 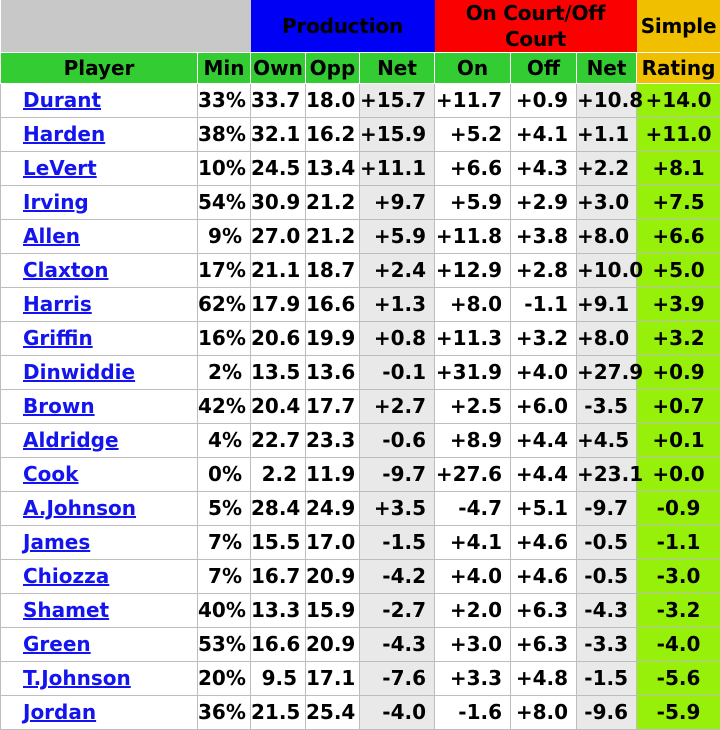 What do you see at coordinates (278, 135) in the screenshot?
I see `cell-own: 32.1` at bounding box center [278, 135].